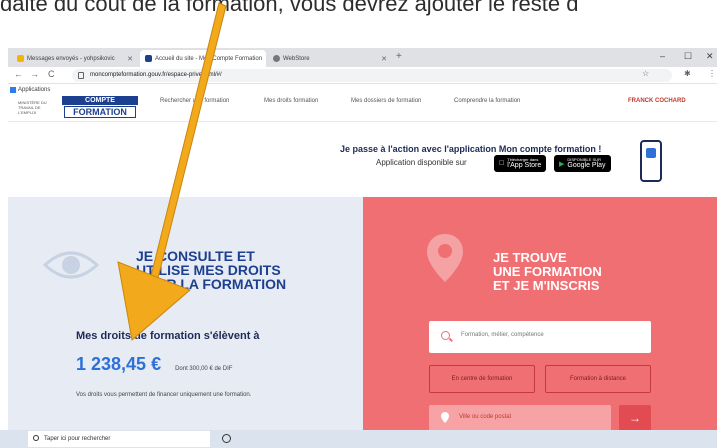  Describe the element at coordinates (546, 285) in the screenshot. I see `search-heading-line: ET JE M'INSCRIS` at that location.